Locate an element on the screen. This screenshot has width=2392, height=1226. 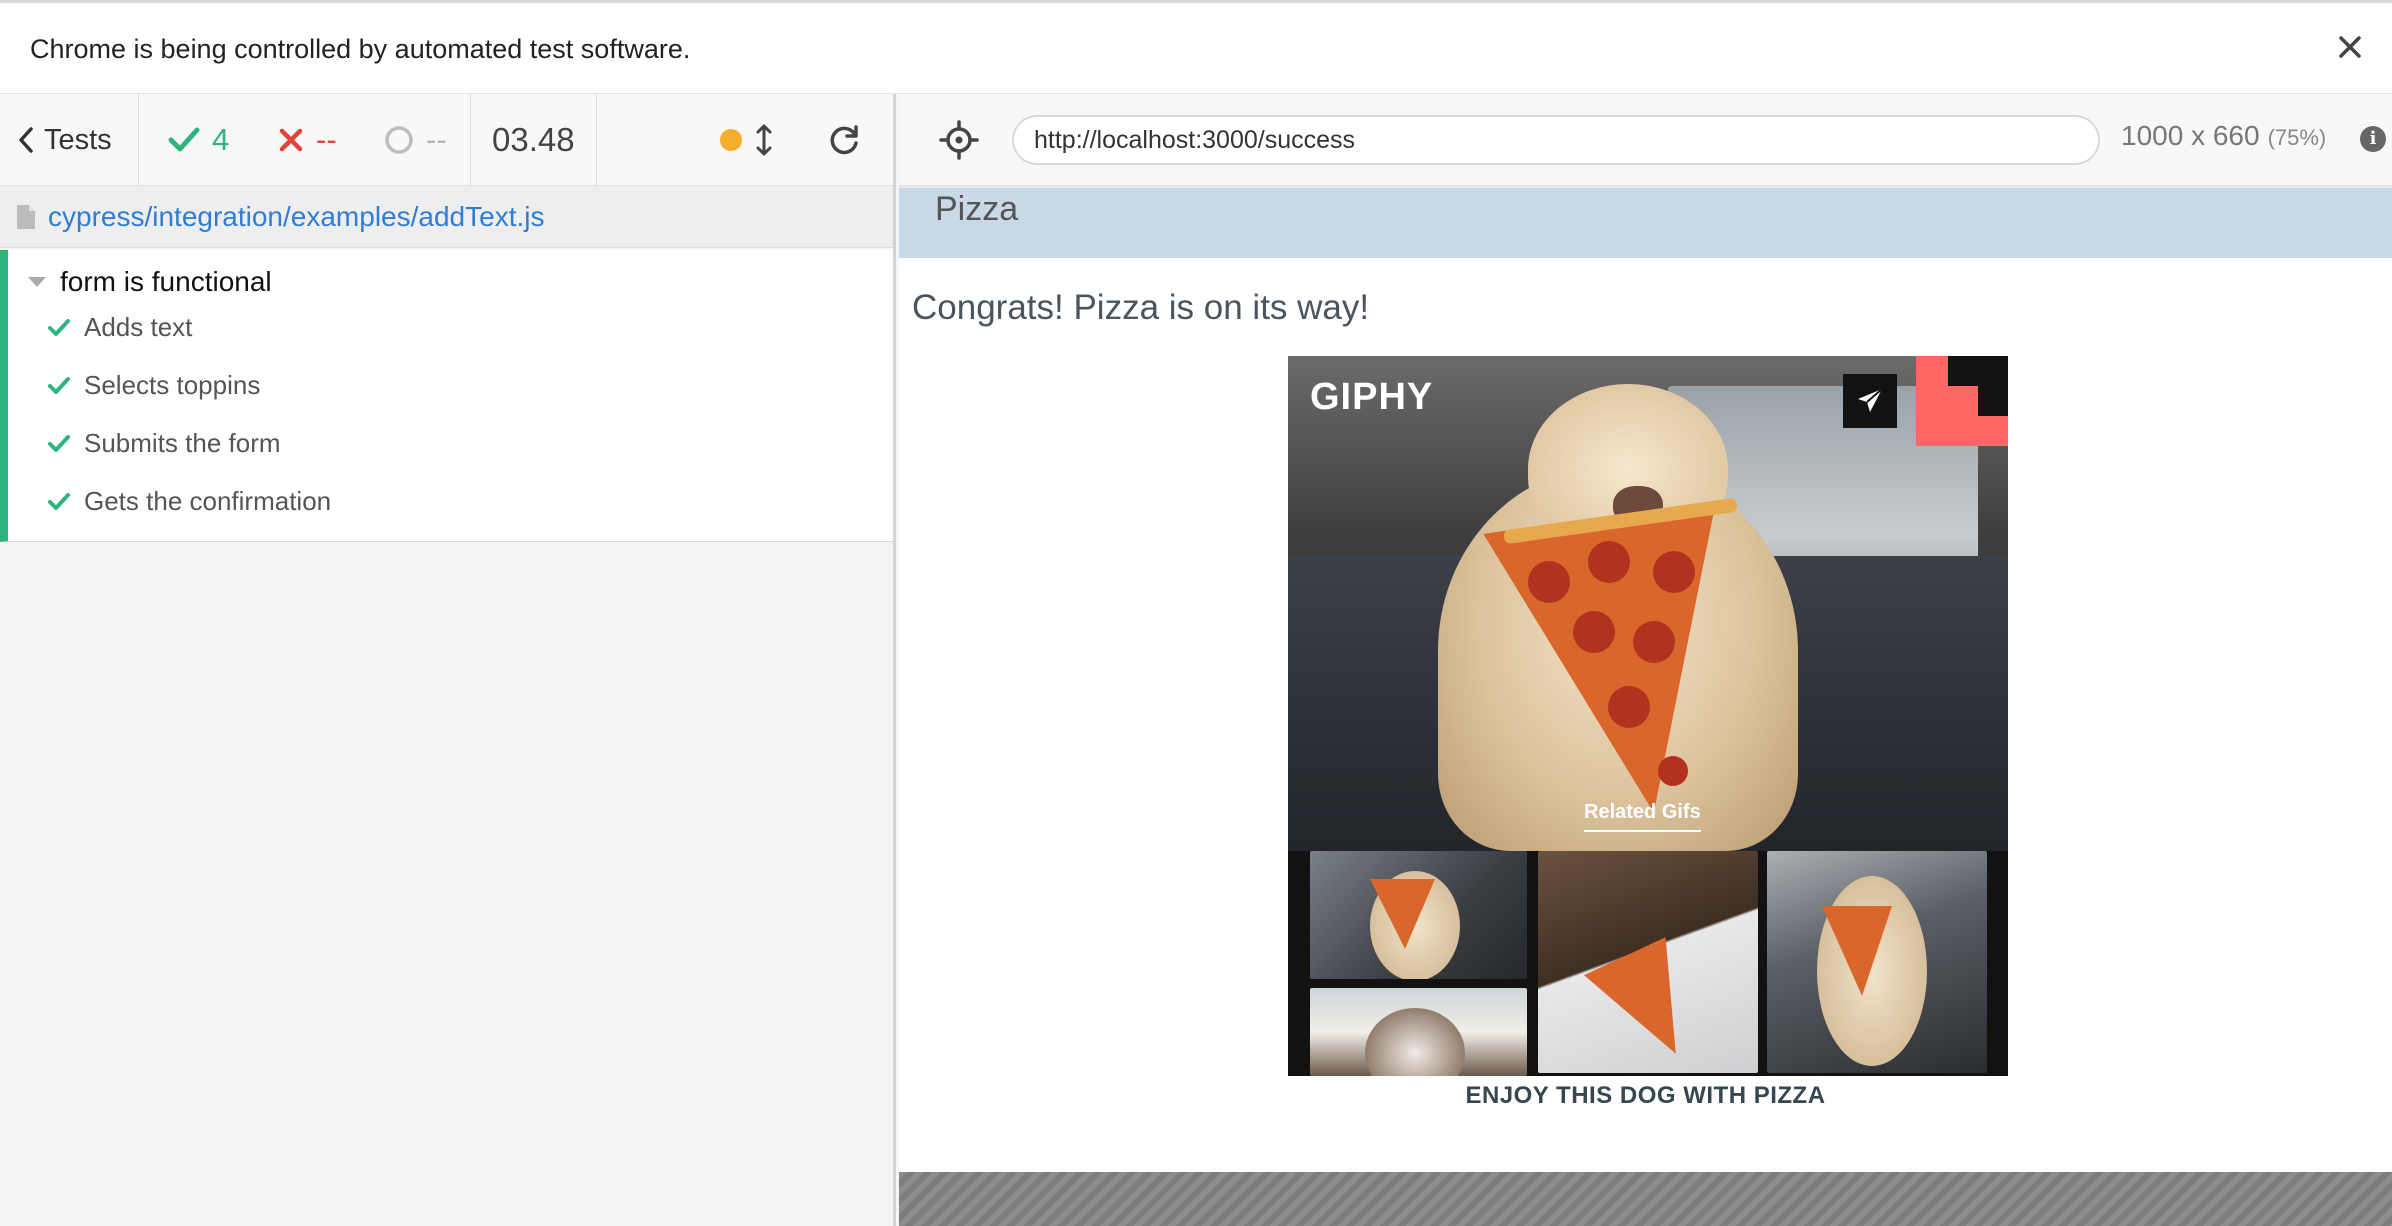
test-item: Submits the form is located at coordinates (164, 443).